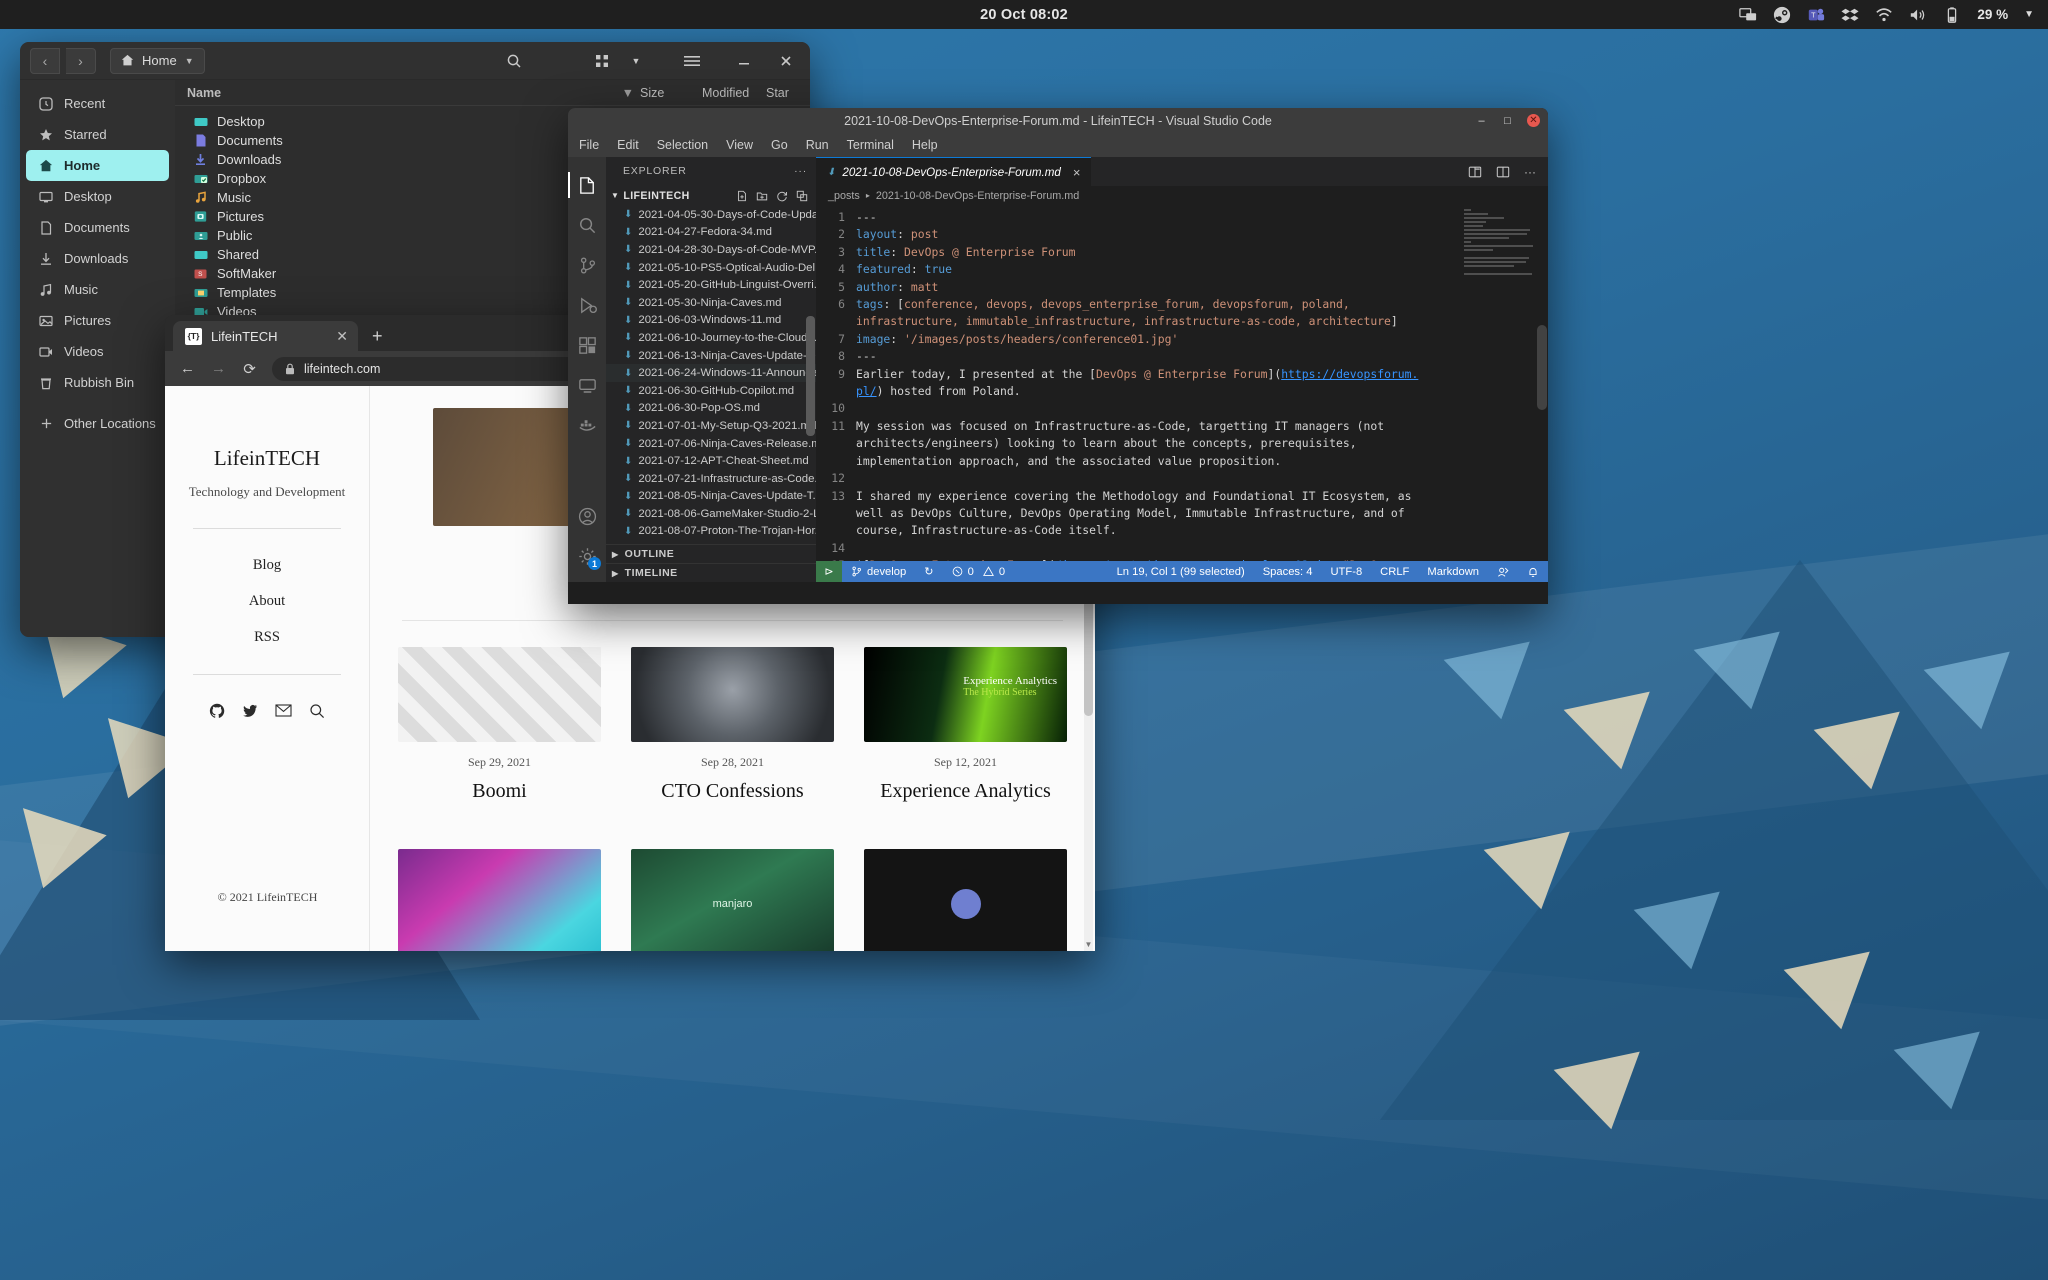 The width and height of the screenshot is (2048, 1280). I want to click on hamburger-menu-icon, so click(692, 61).